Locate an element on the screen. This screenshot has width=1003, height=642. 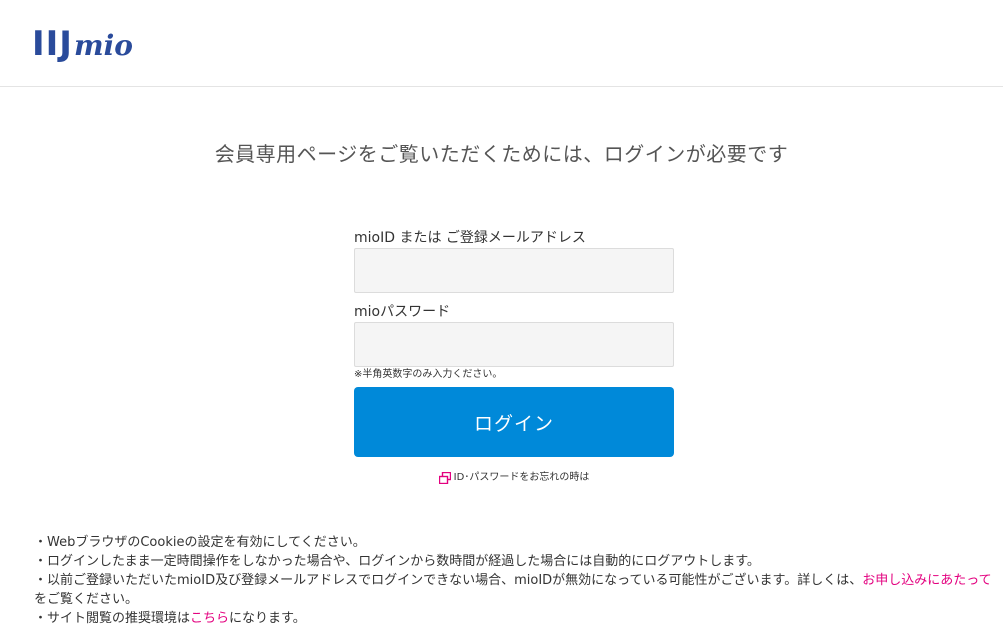
id-email-input is located at coordinates (514, 270).